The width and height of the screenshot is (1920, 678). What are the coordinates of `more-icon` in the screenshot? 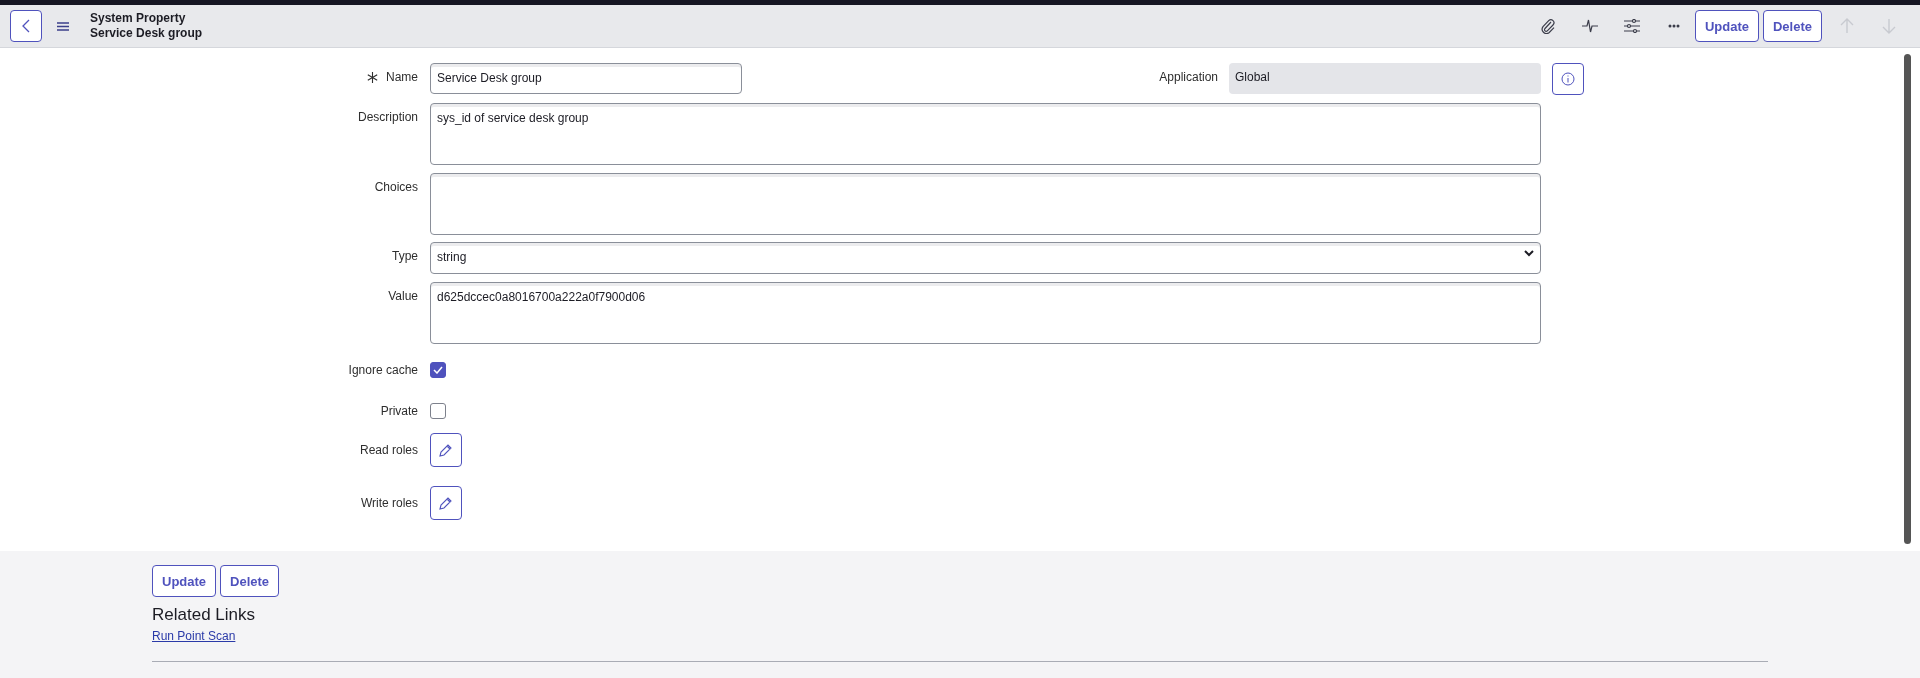 It's located at (1673, 26).